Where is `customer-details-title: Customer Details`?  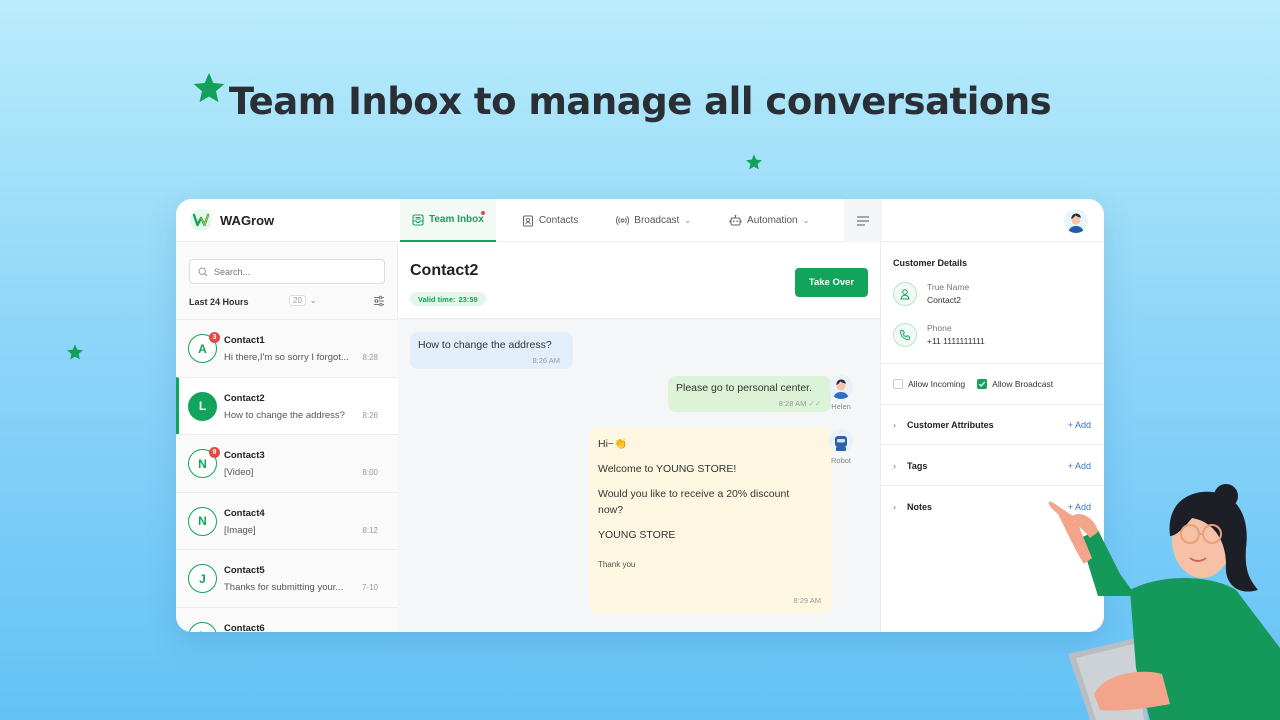
customer-details-title: Customer Details is located at coordinates (930, 263).